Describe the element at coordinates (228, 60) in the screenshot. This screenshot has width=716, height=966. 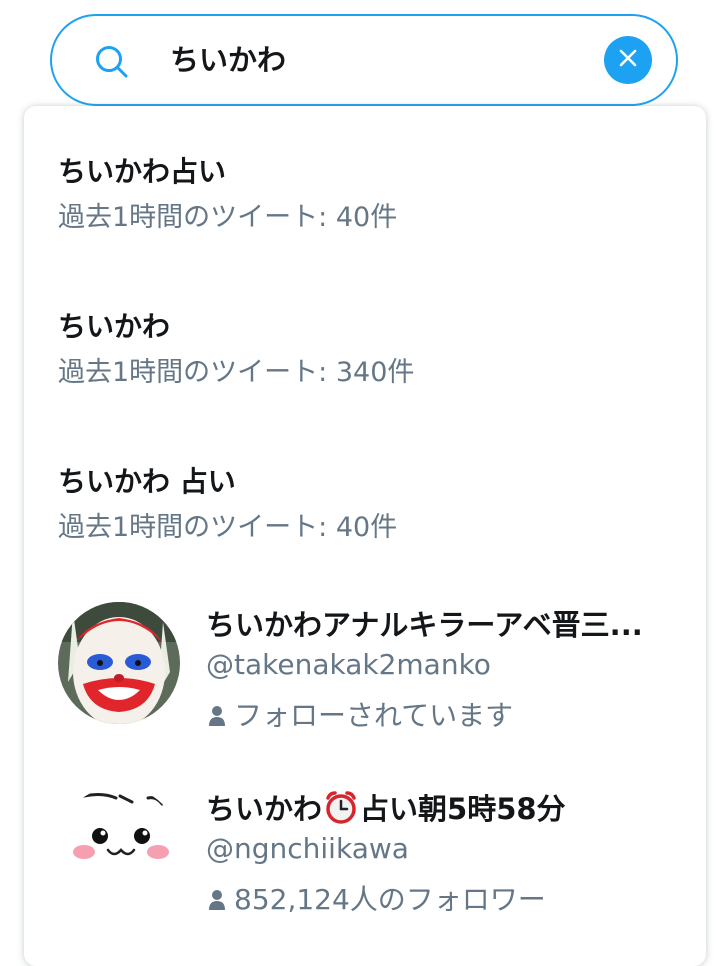
I see `search-input: ちいかわ` at that location.